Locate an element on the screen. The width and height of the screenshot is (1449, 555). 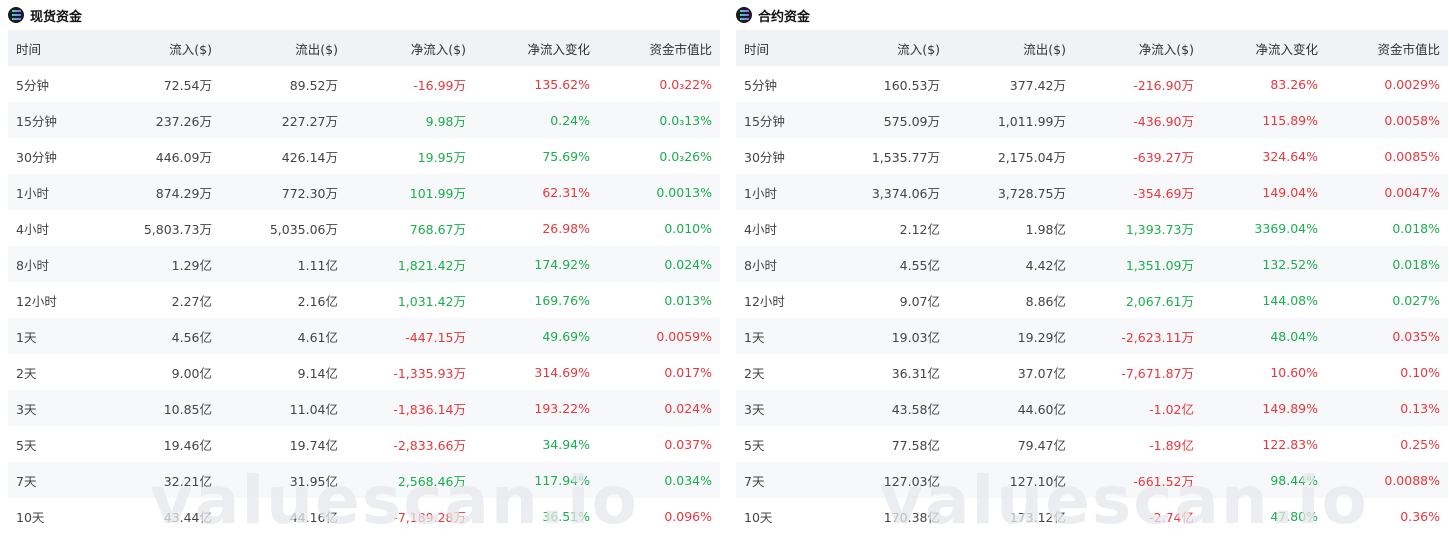
cell-net-inflow: 9.98万 is located at coordinates (445, 121).